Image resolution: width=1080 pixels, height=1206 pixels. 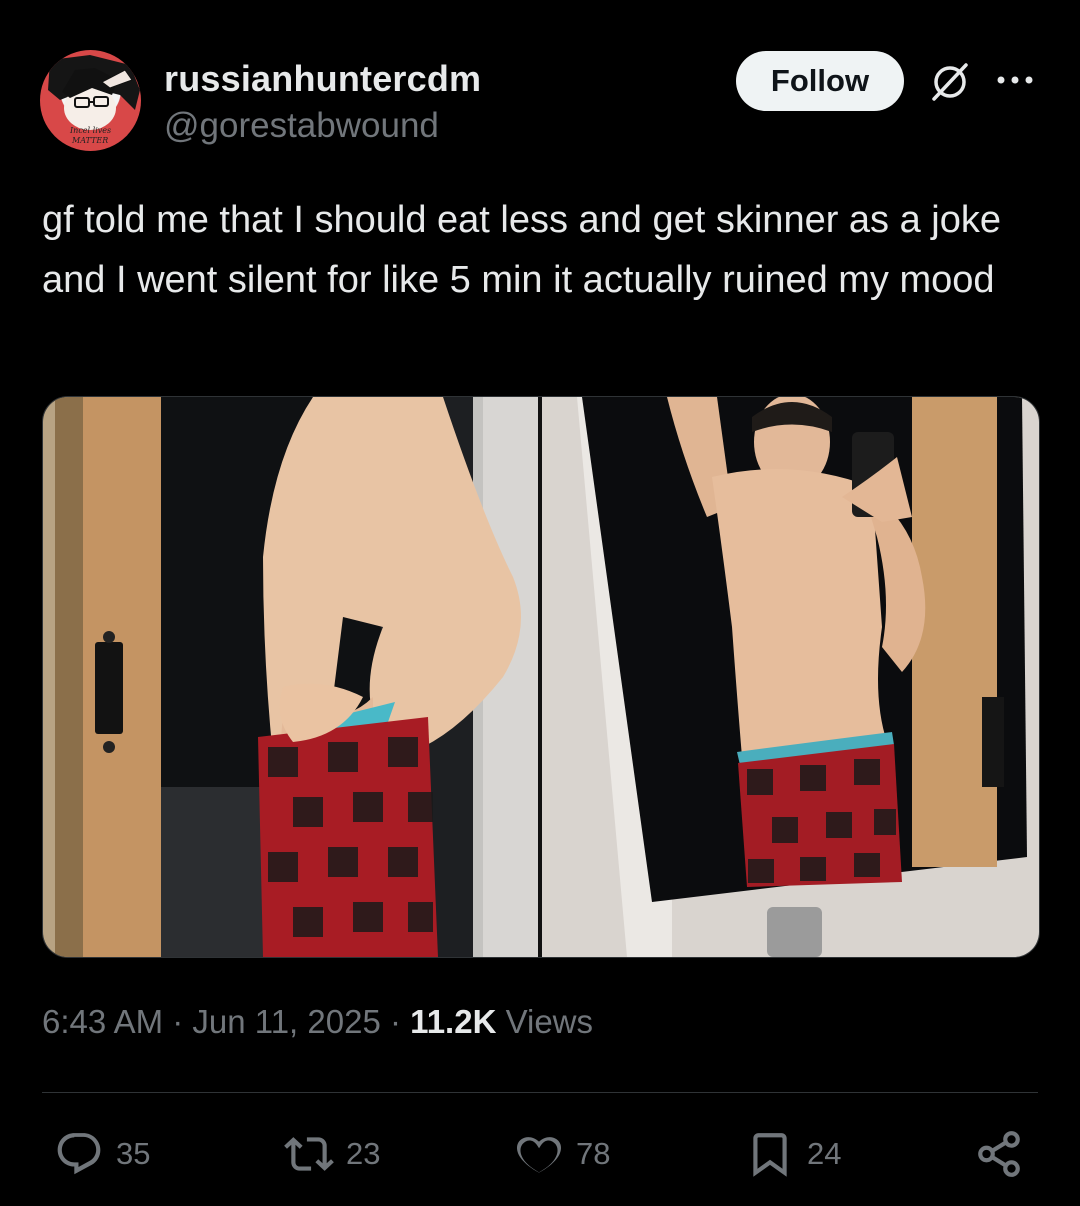 I want to click on like-icon, so click(x=539, y=1155).